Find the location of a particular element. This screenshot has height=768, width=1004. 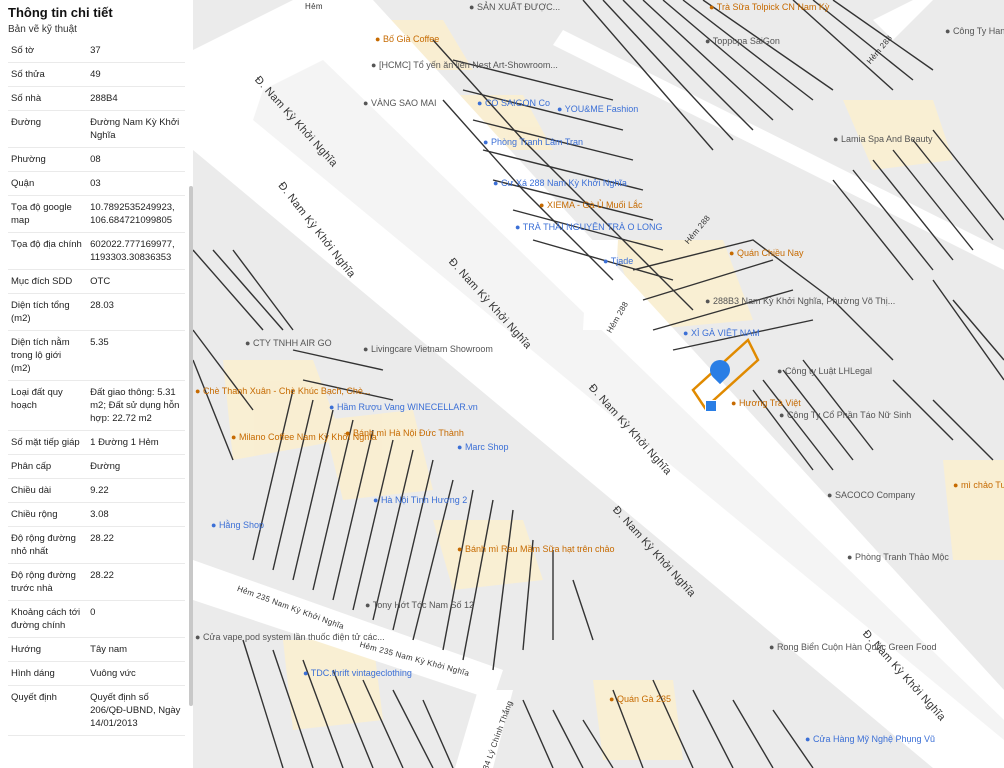

poi-marker: ● XÌ GÀ VIỆT NAM is located at coordinates (721, 333).